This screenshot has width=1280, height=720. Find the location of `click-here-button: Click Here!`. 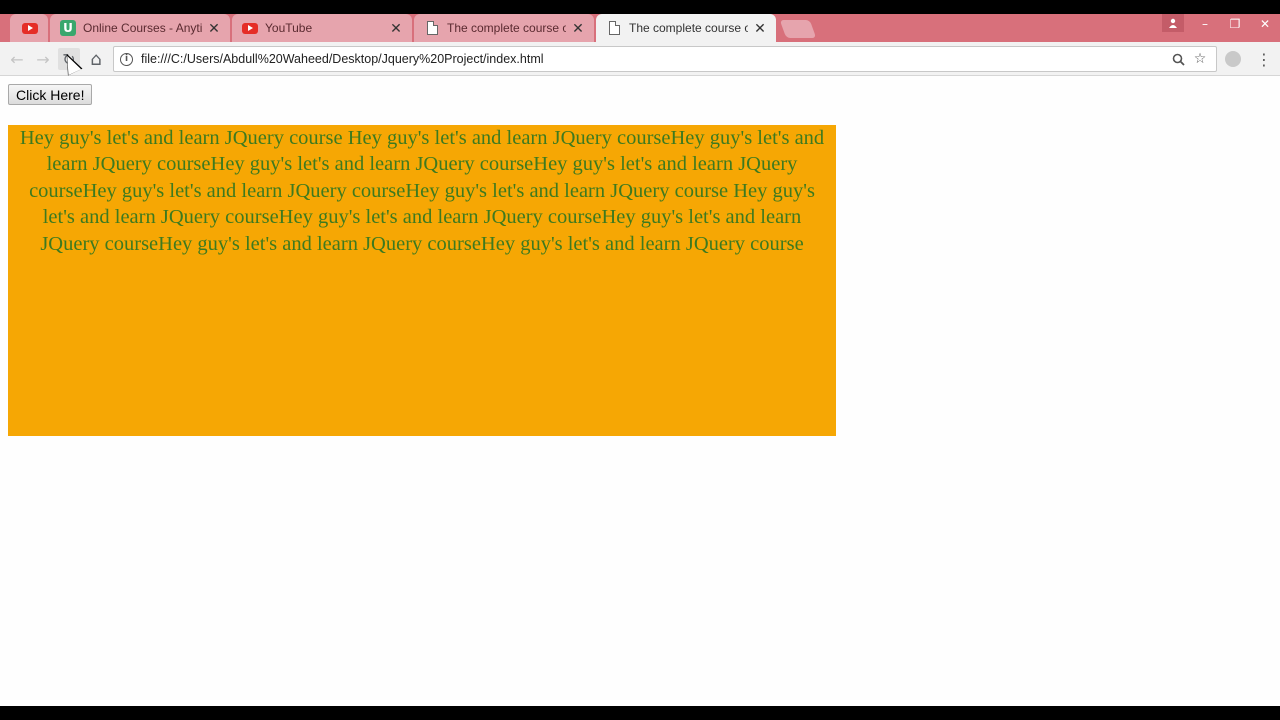

click-here-button: Click Here! is located at coordinates (50, 94).